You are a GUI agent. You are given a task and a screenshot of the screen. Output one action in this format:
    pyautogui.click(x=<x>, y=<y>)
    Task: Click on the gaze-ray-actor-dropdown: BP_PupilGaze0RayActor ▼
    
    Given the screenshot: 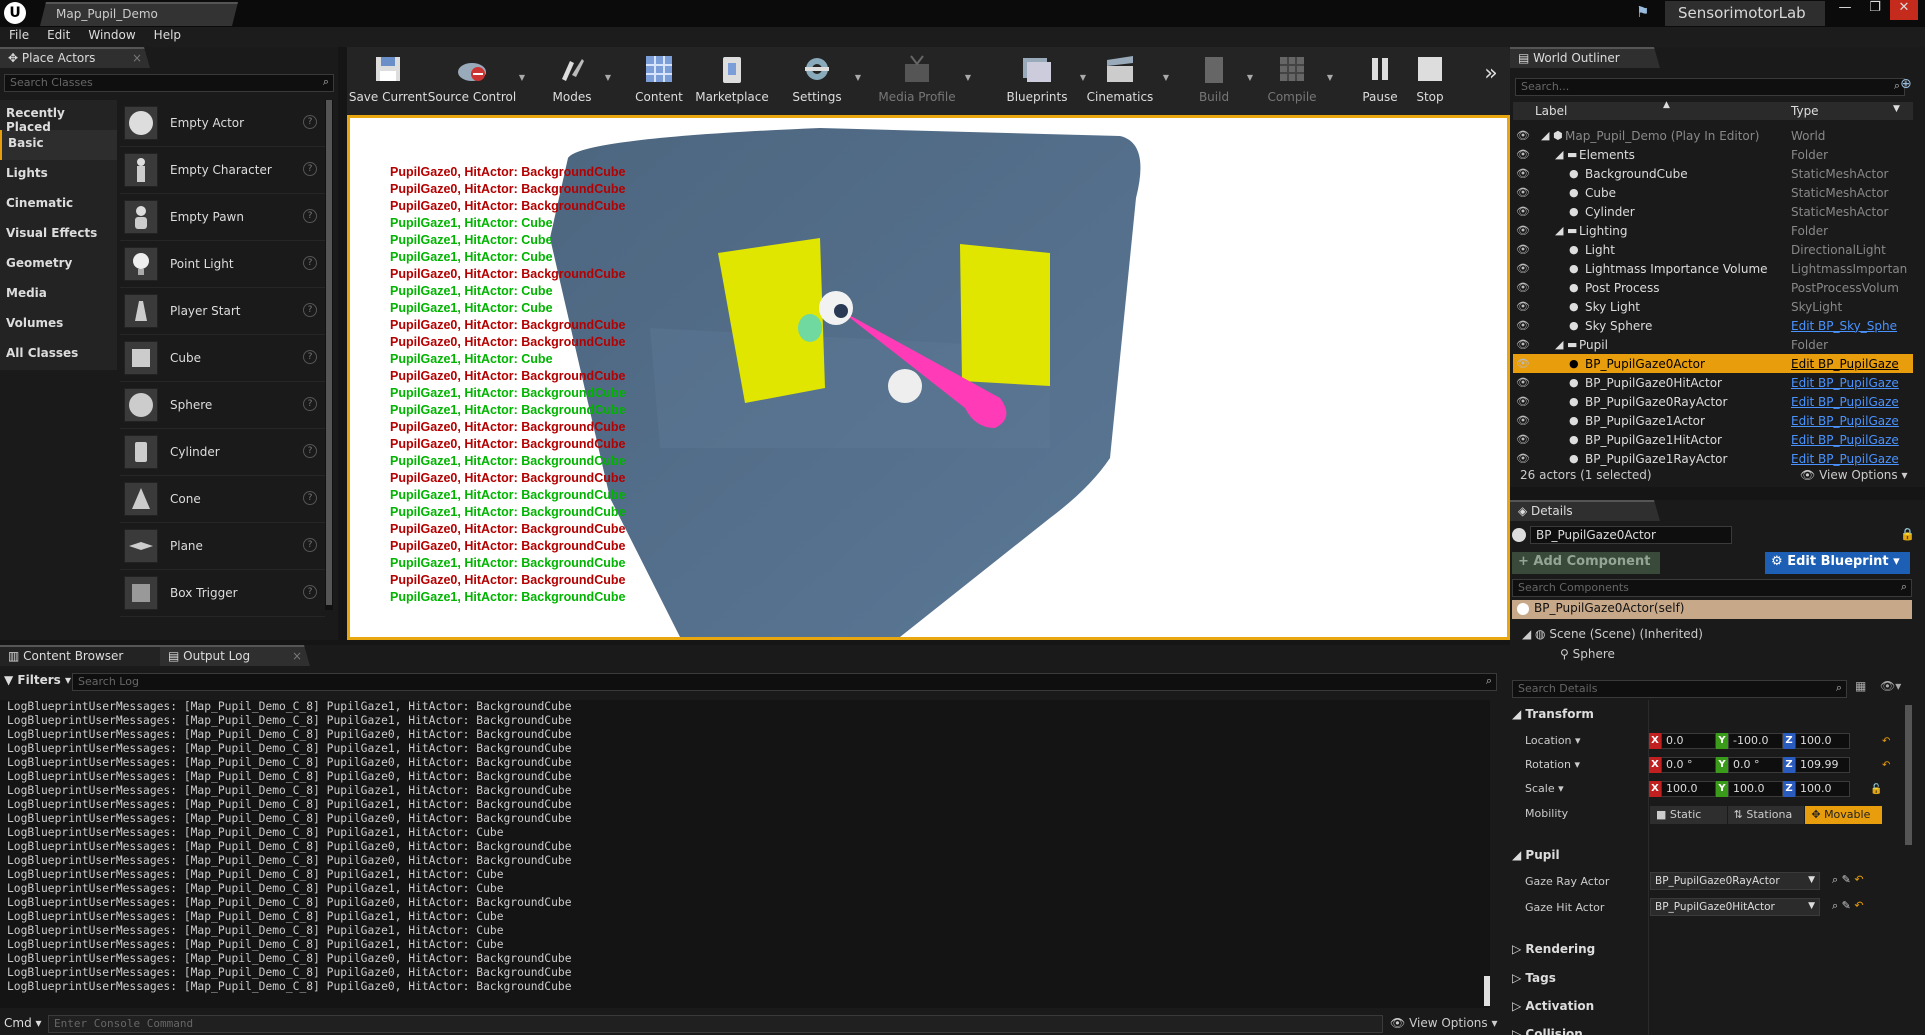 What is the action you would take?
    pyautogui.click(x=1735, y=881)
    